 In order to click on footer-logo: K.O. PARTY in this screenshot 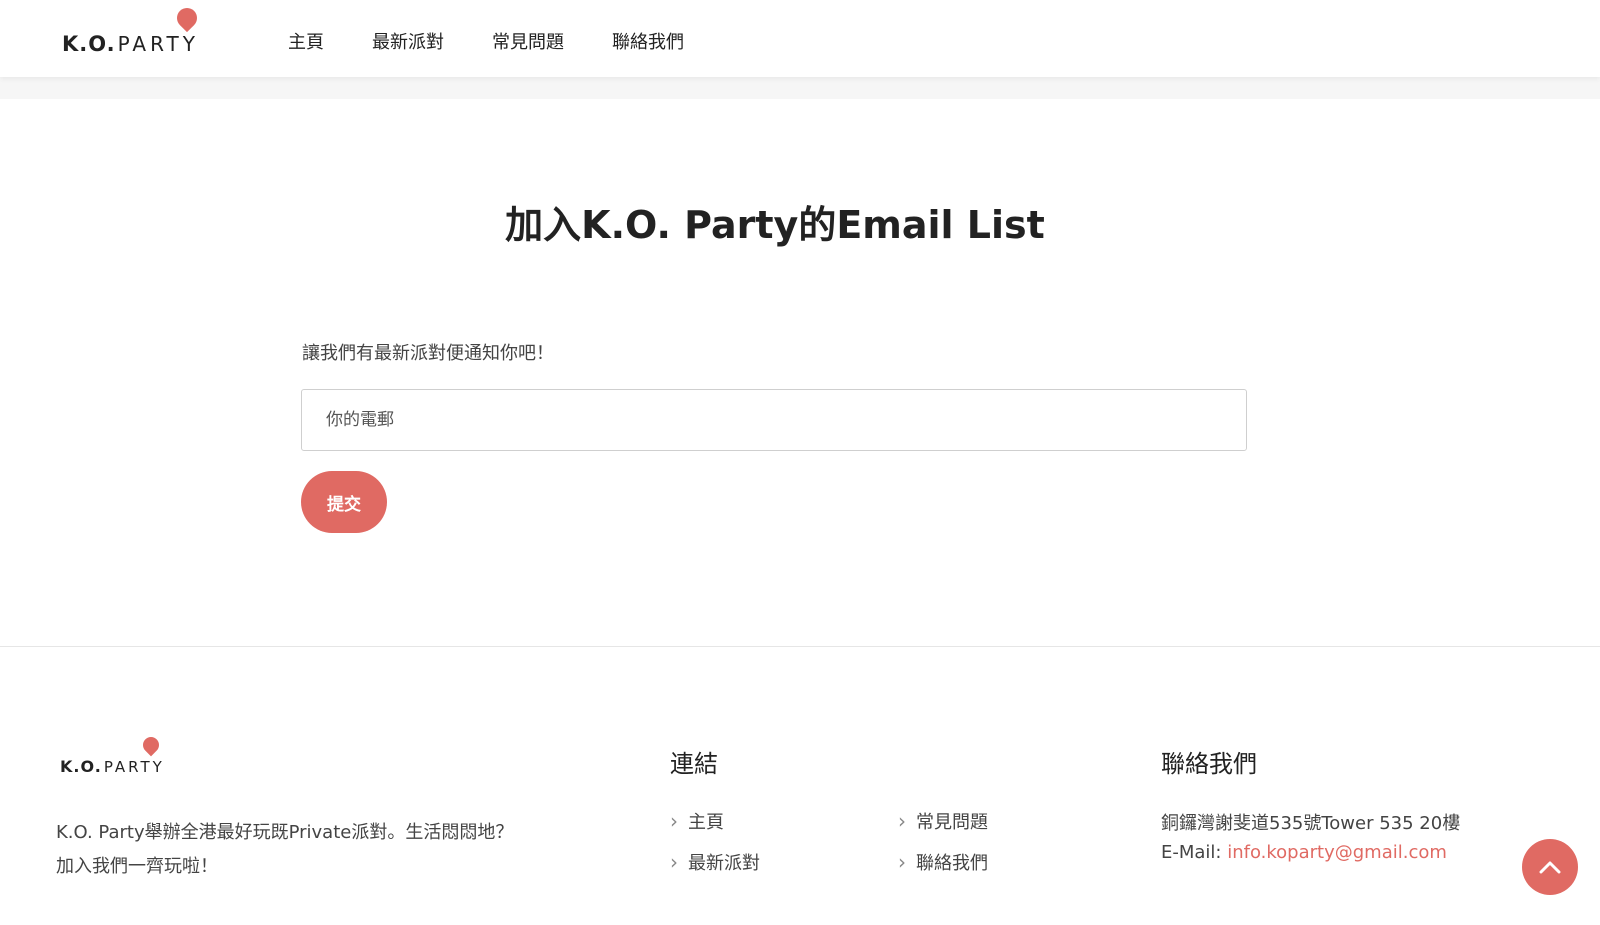, I will do `click(112, 766)`.